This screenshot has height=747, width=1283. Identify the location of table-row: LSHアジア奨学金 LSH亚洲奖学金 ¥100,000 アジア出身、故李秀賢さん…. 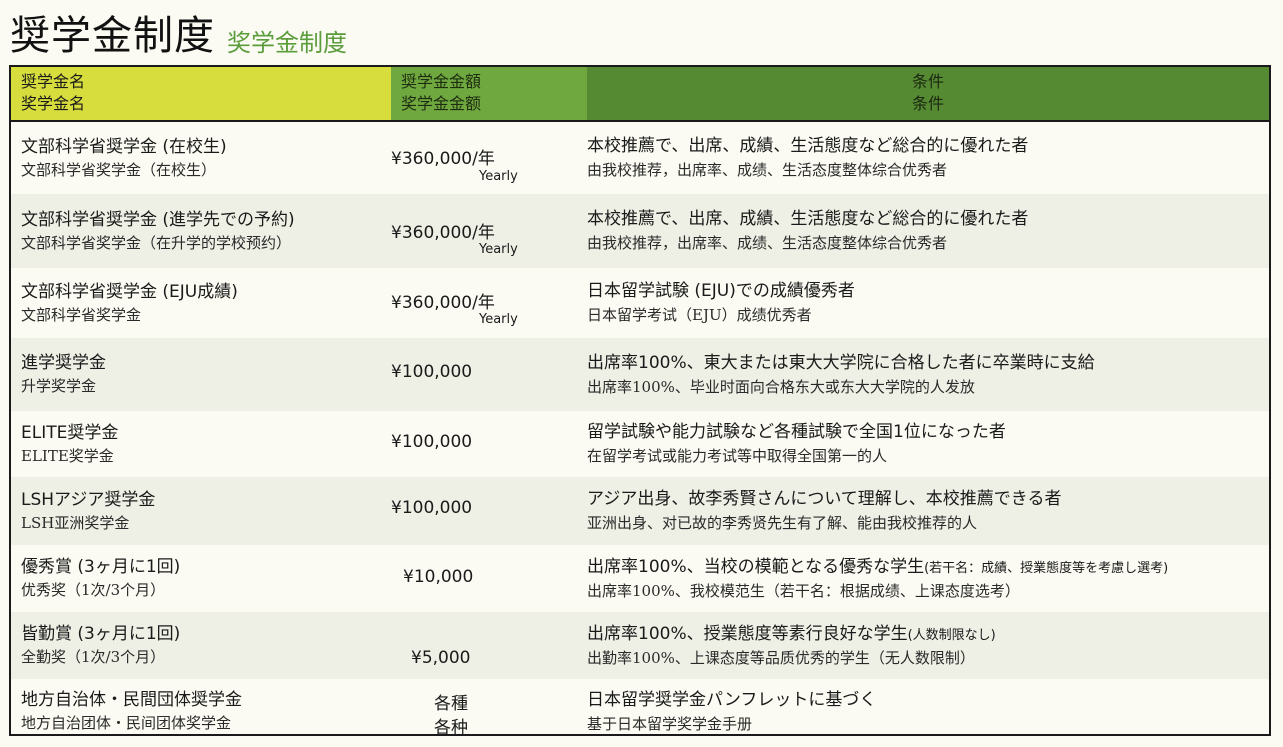
(640, 511).